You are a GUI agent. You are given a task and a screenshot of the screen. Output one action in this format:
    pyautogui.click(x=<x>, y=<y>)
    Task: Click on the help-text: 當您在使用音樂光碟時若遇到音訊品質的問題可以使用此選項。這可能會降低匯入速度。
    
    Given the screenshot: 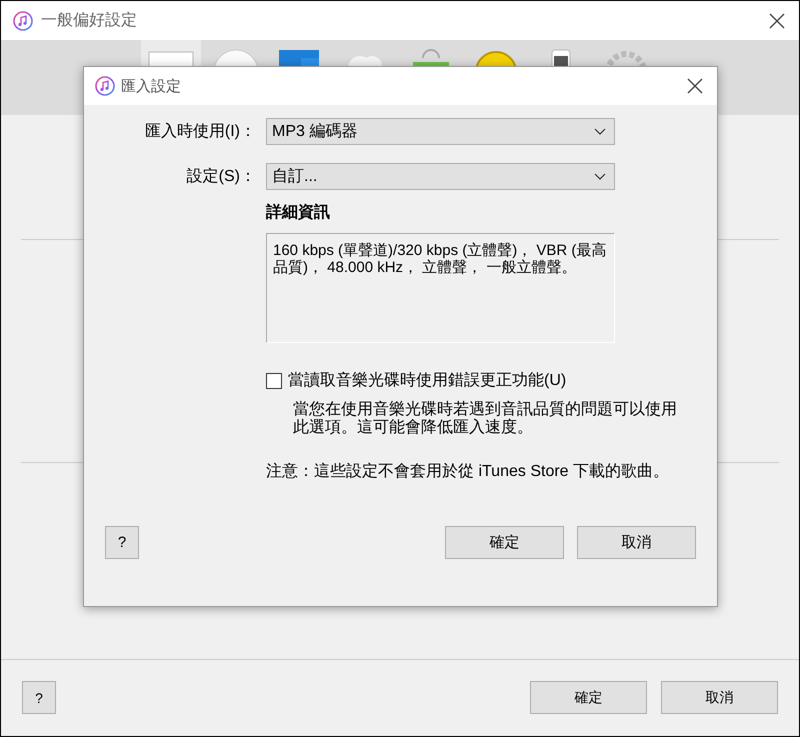 What is the action you would take?
    pyautogui.click(x=485, y=419)
    